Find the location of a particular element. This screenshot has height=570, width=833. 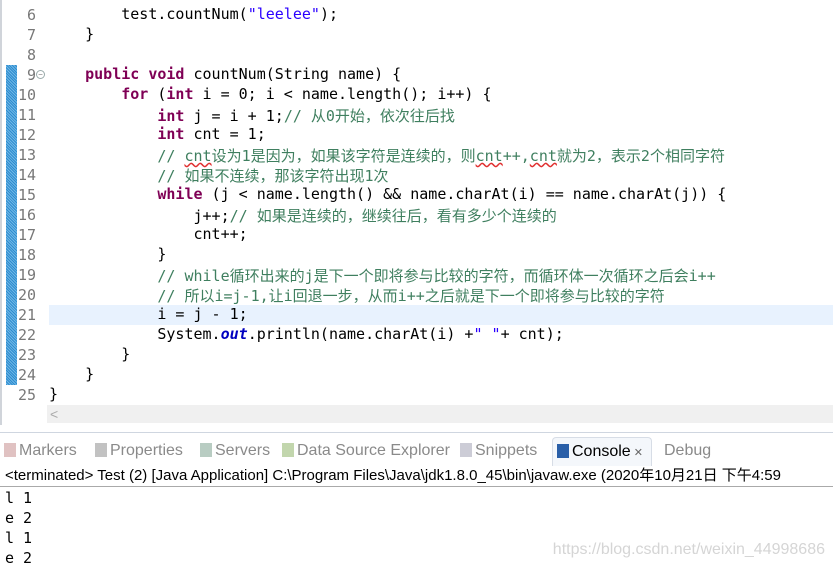

tab-label: Snippets is located at coordinates (506, 450).